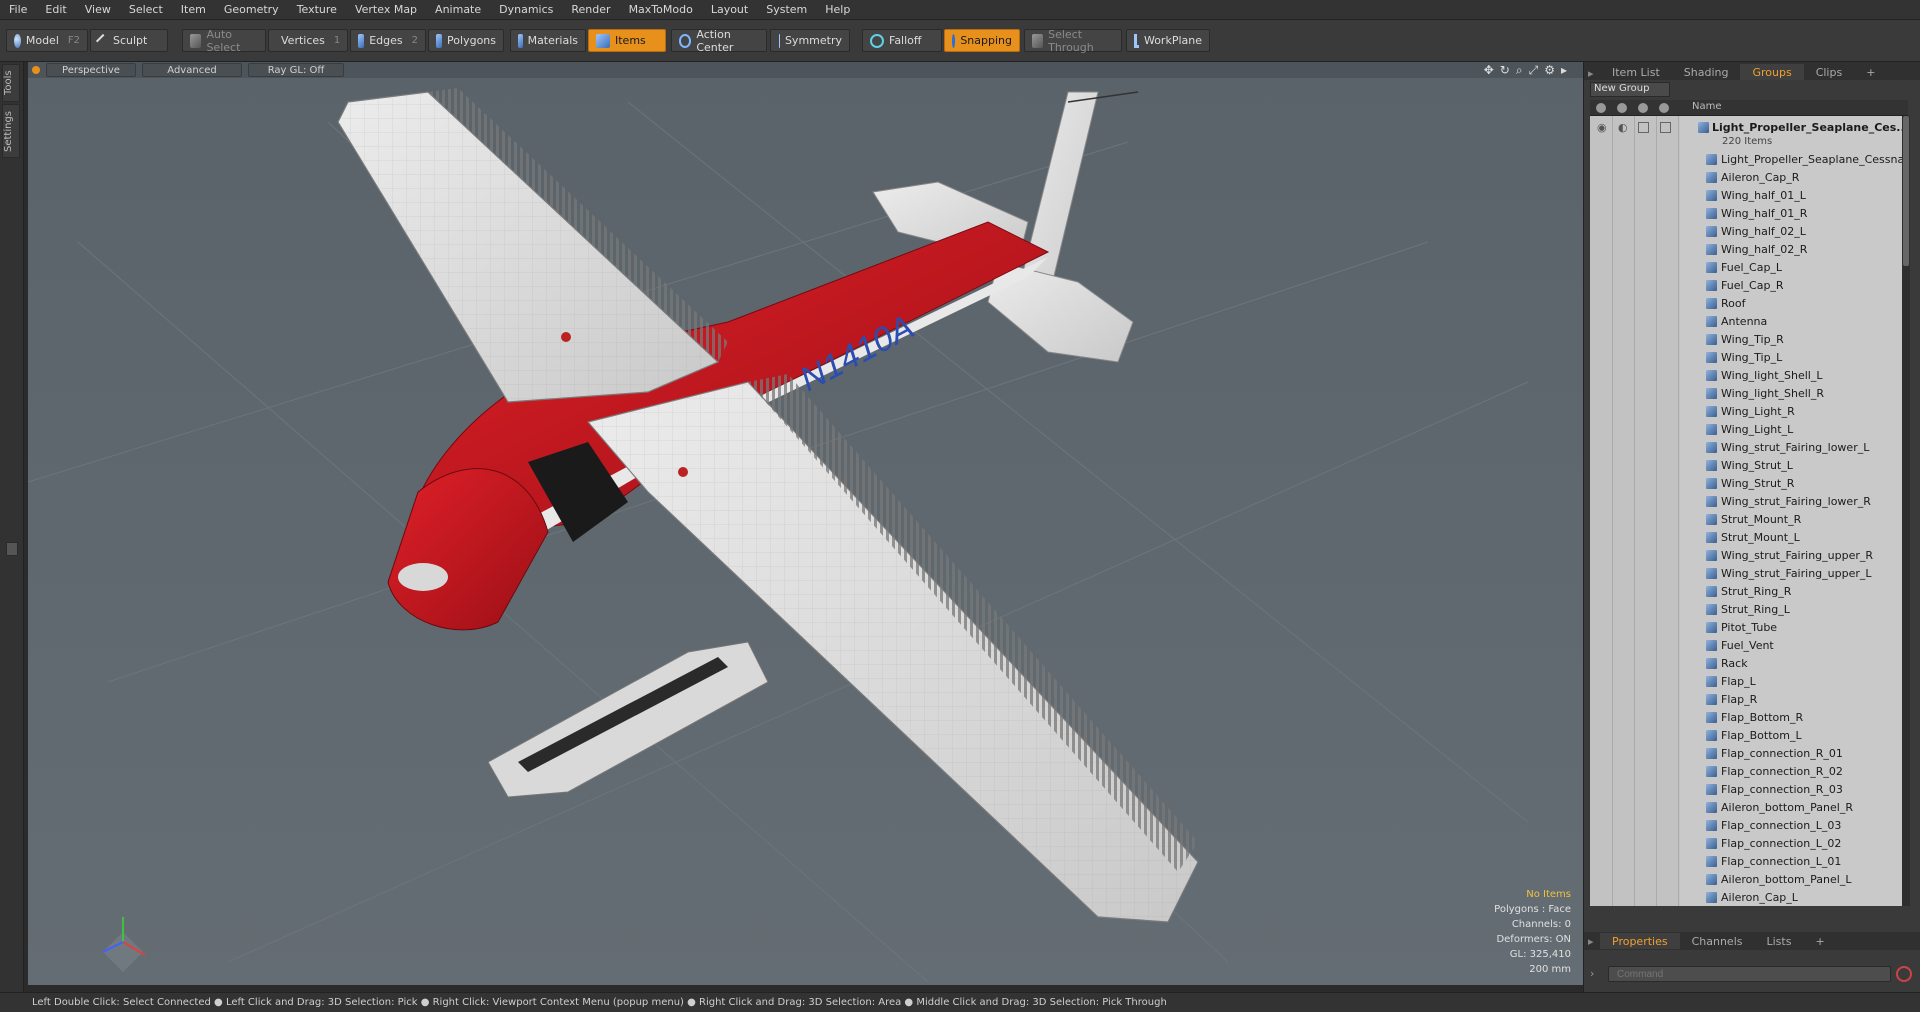  What do you see at coordinates (1749, 555) in the screenshot?
I see `list-row: Wing_strut_Fairing_upper_R` at bounding box center [1749, 555].